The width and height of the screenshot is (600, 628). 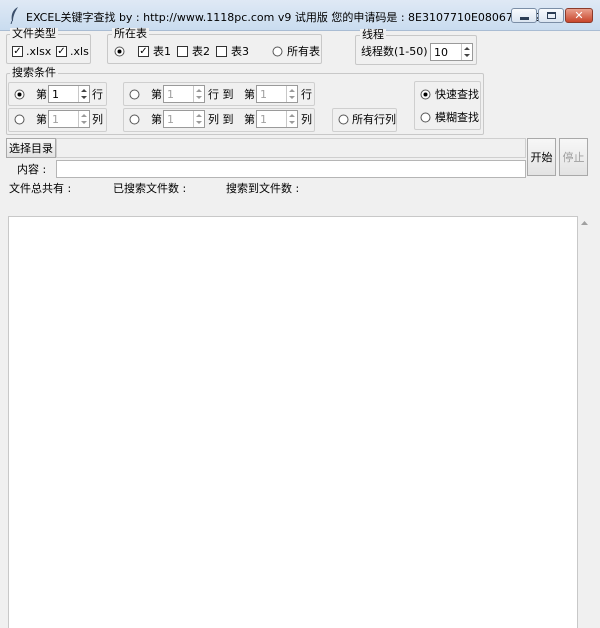 What do you see at coordinates (584, 422) in the screenshot?
I see `results-scrollbar` at bounding box center [584, 422].